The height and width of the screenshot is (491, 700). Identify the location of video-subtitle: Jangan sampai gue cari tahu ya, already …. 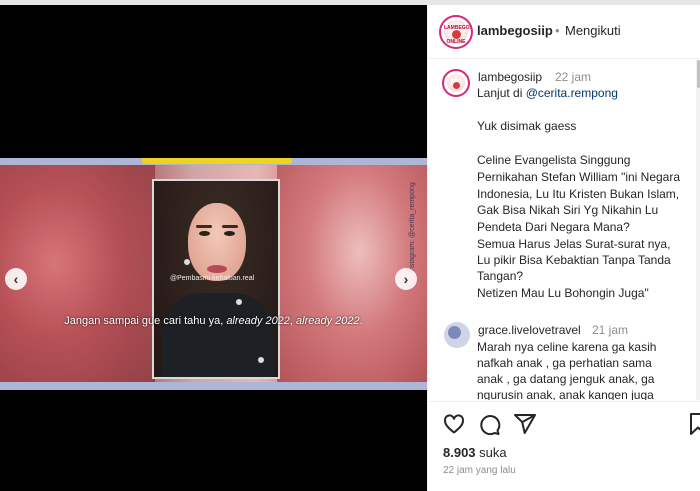
(213, 321).